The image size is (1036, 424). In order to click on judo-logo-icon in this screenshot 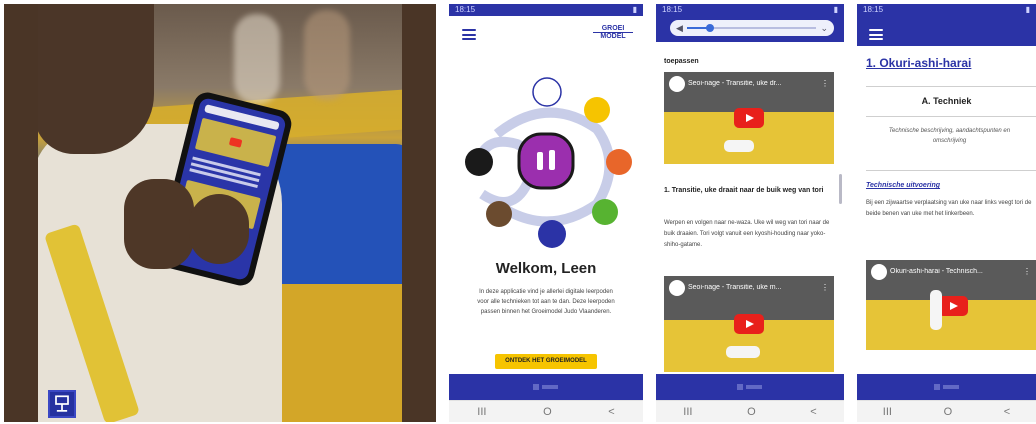, I will do `click(62, 404)`.